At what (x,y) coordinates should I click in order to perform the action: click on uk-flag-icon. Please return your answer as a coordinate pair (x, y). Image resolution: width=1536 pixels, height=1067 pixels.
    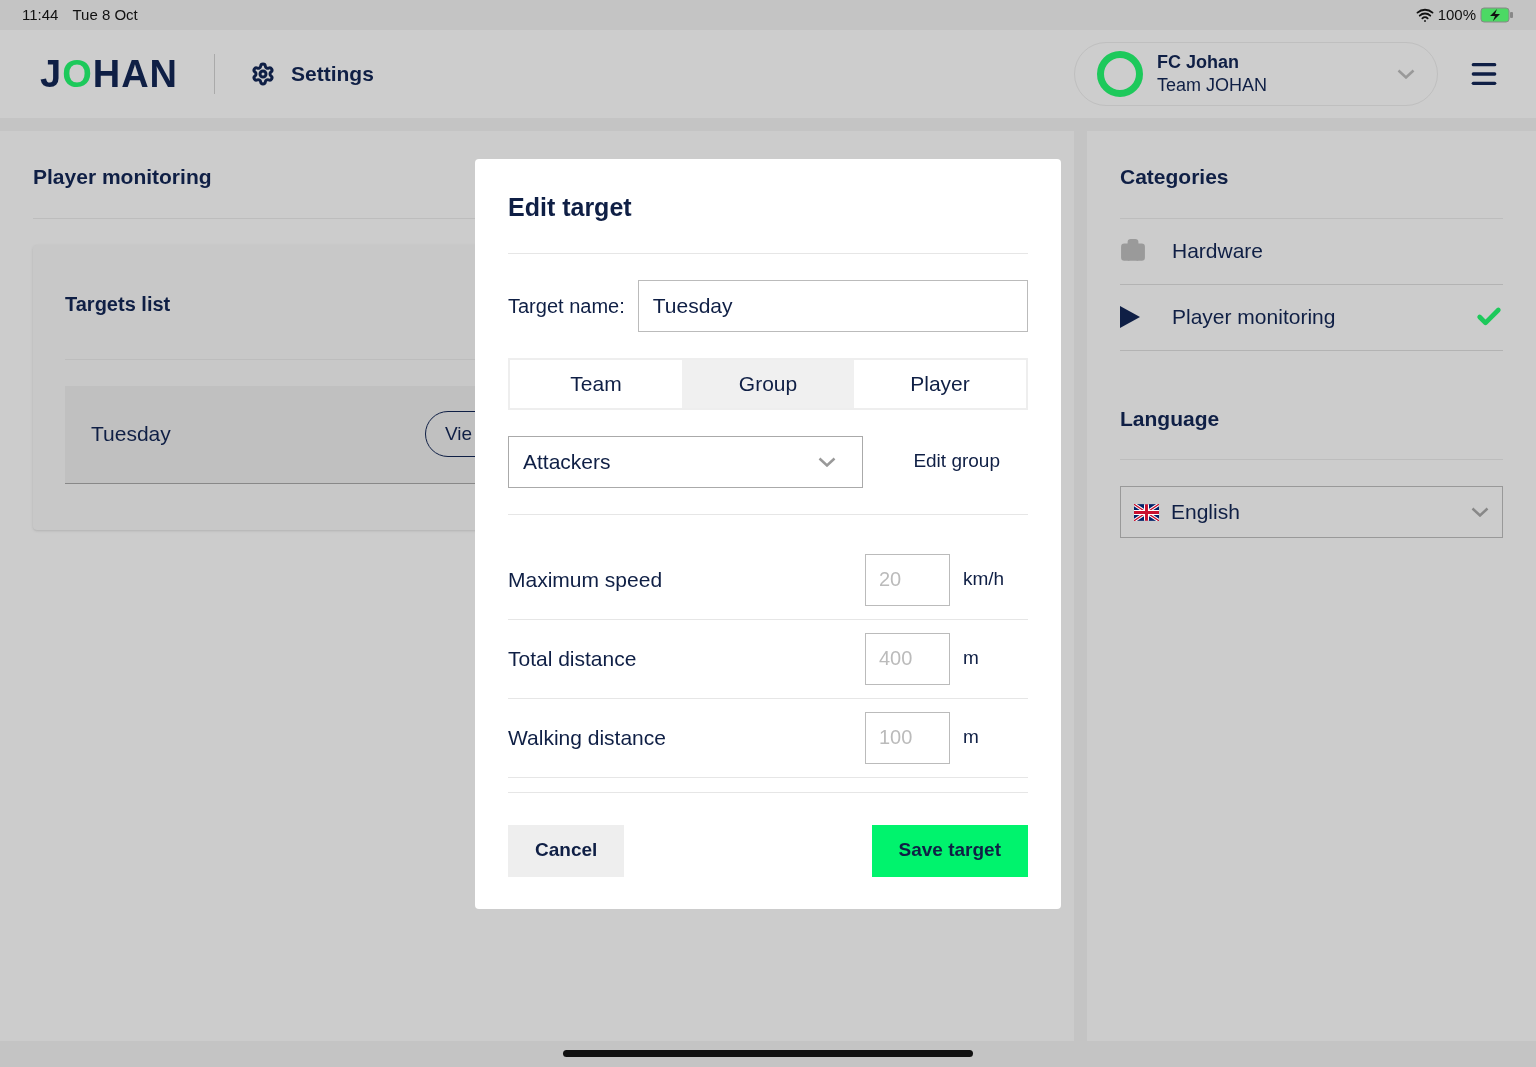
    Looking at the image, I should click on (1146, 512).